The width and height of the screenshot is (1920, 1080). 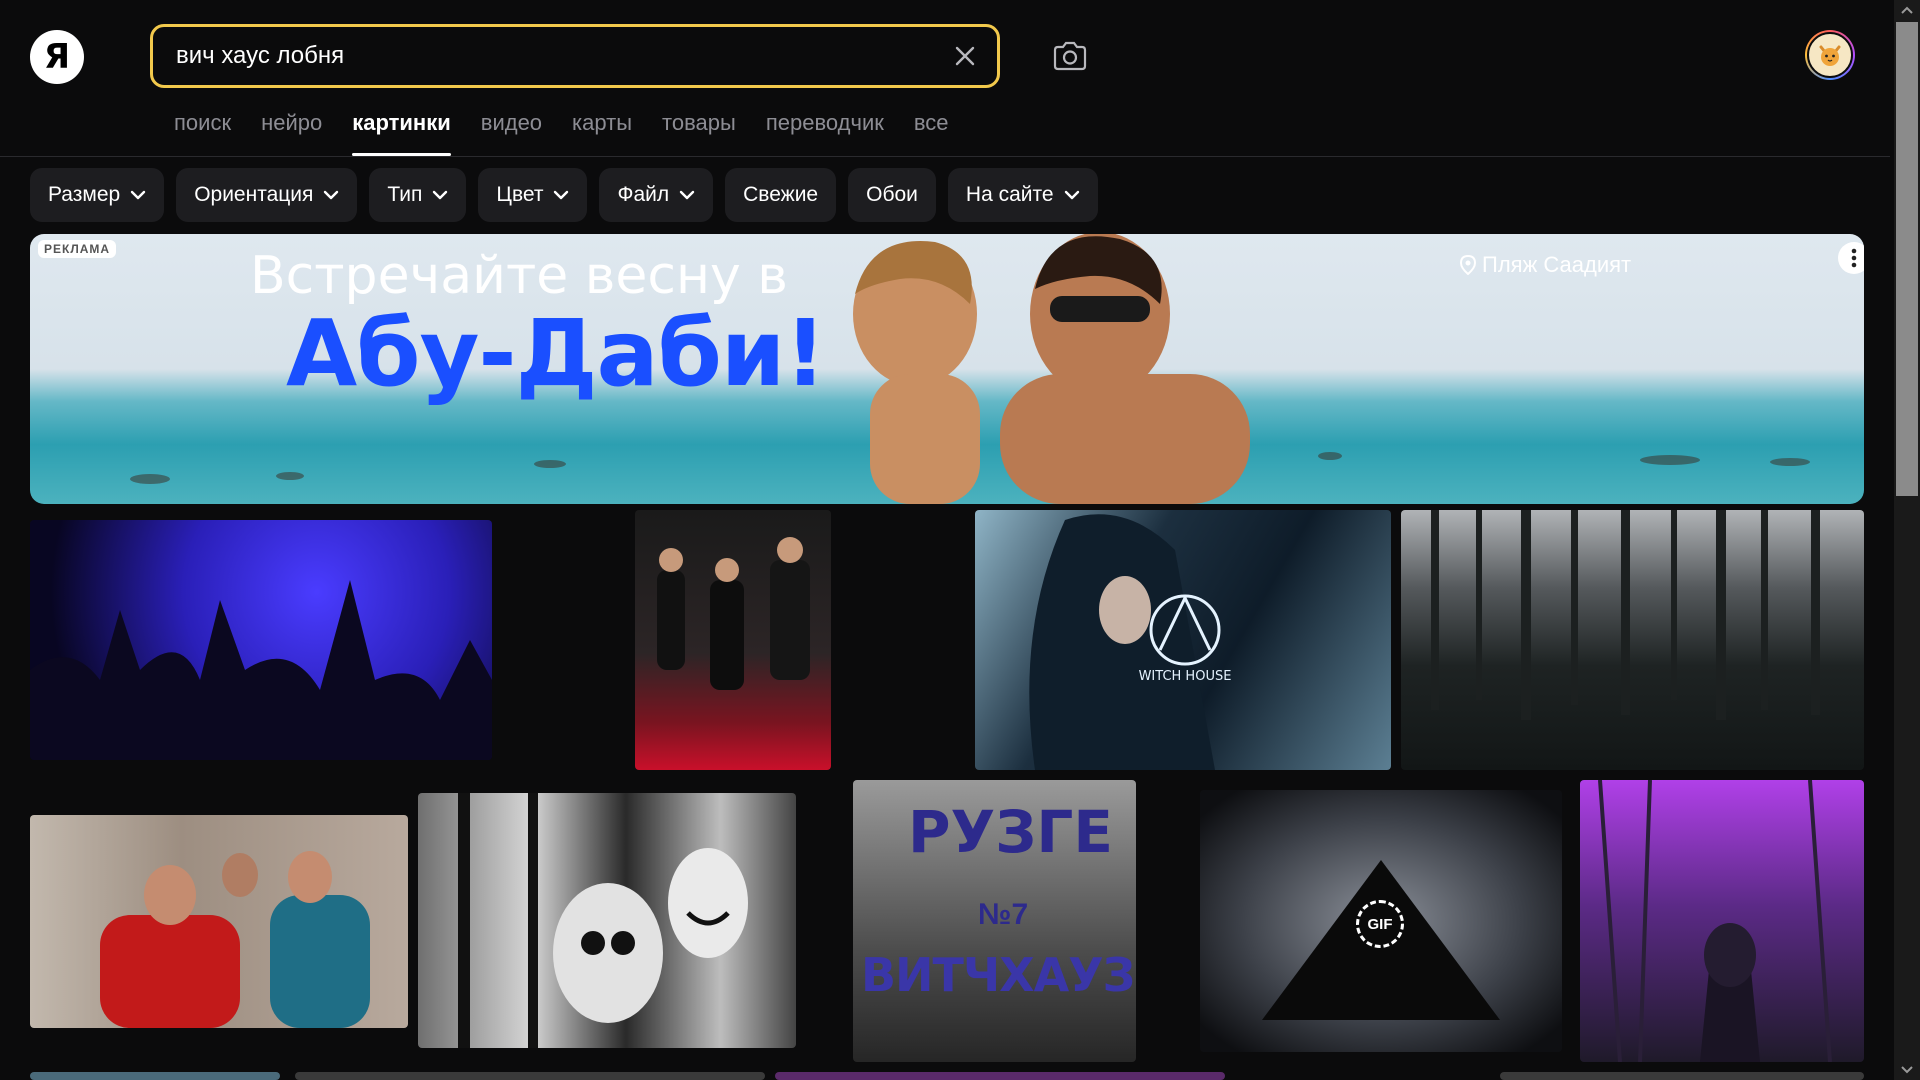 I want to click on cat-avatar-icon, so click(x=1830, y=55).